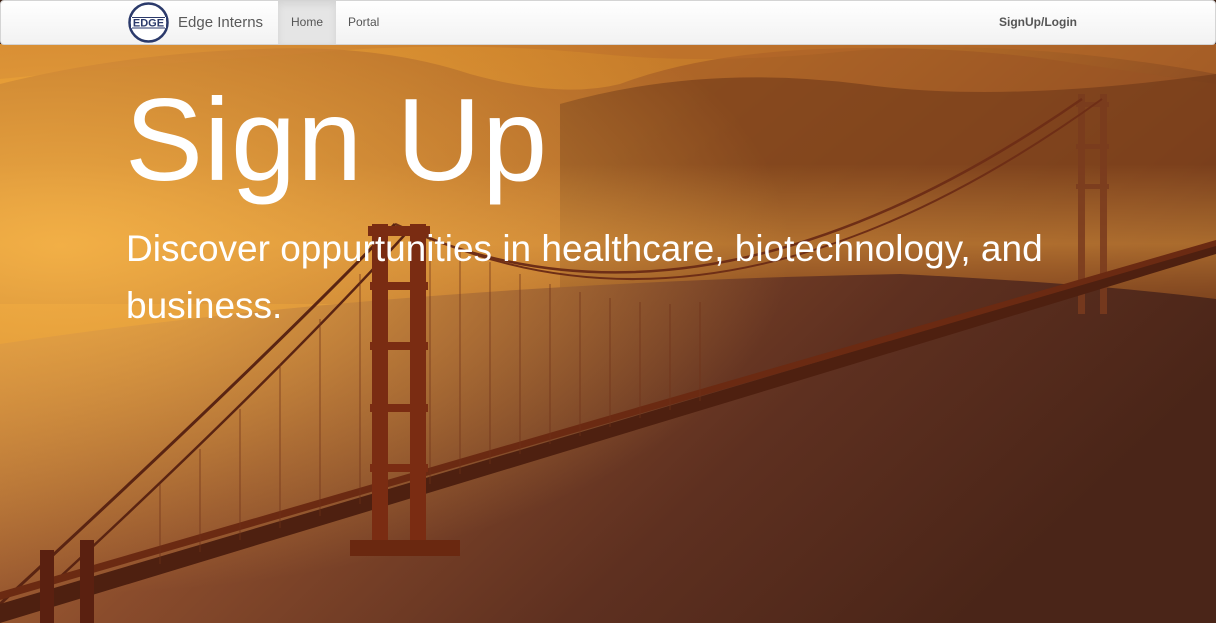  I want to click on signup-login-link: SignUp/Login, so click(1038, 22).